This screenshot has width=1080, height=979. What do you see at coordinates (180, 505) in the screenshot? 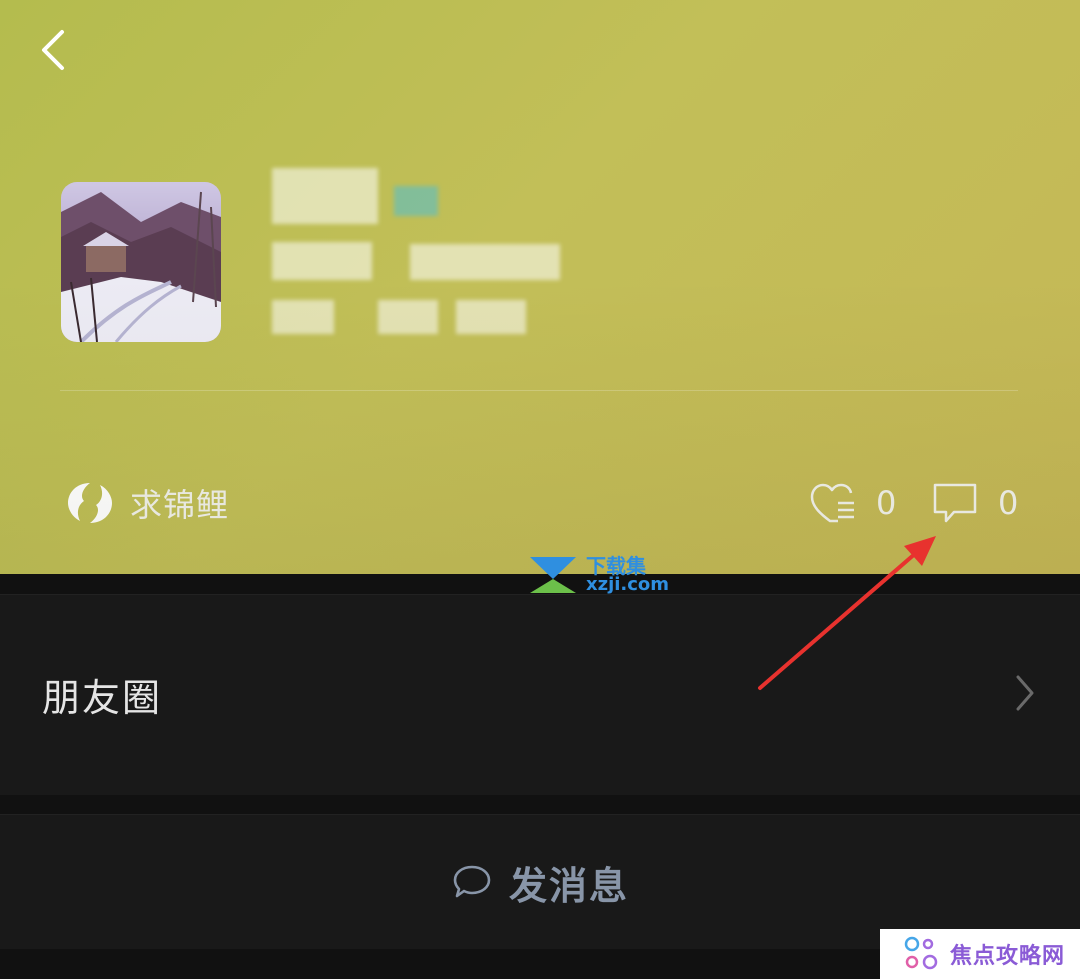
I see `status-label: 求锦鲤` at bounding box center [180, 505].